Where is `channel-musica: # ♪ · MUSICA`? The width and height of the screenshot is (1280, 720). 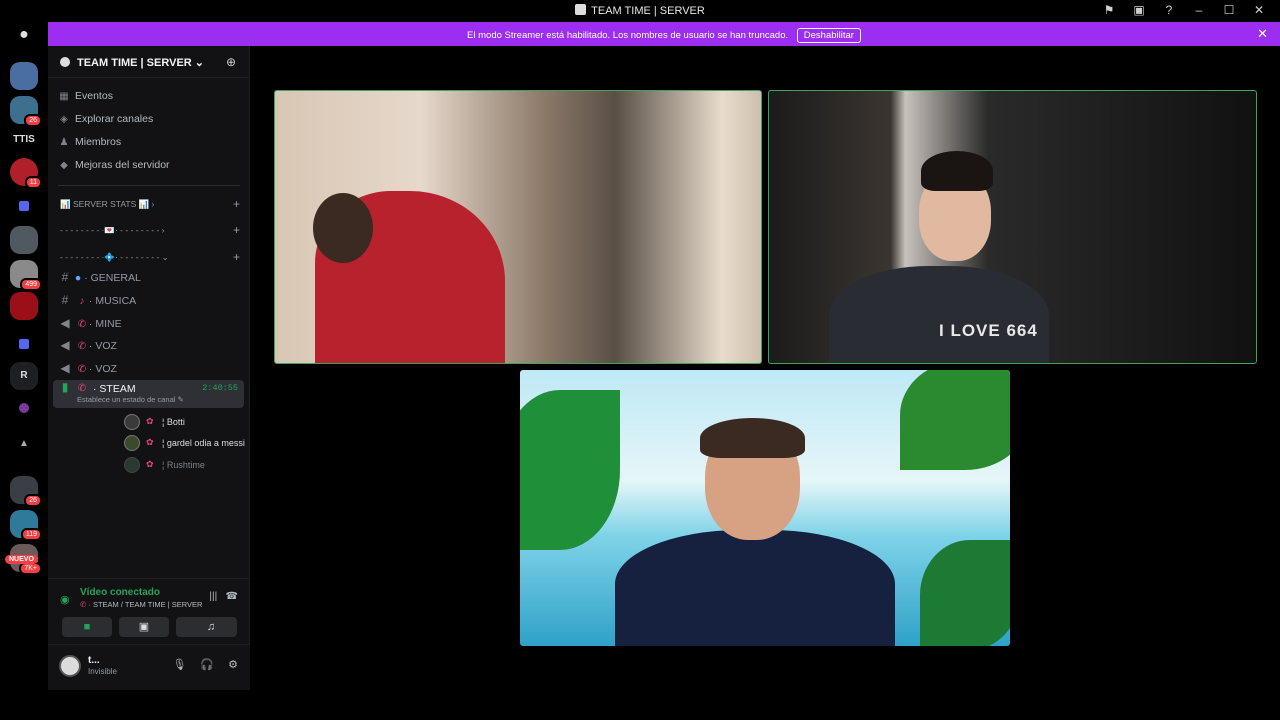
channel-musica: # ♪ · MUSICA is located at coordinates (150, 303).